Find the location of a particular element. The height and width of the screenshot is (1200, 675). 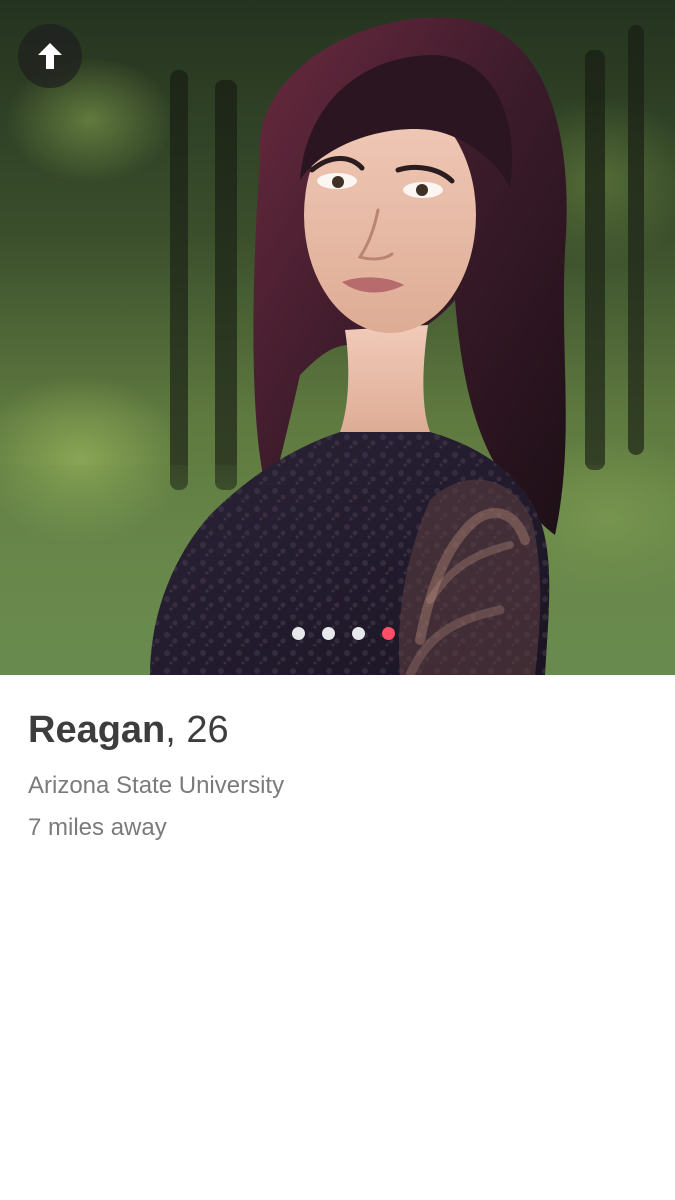

expand-profile-button is located at coordinates (50, 56).